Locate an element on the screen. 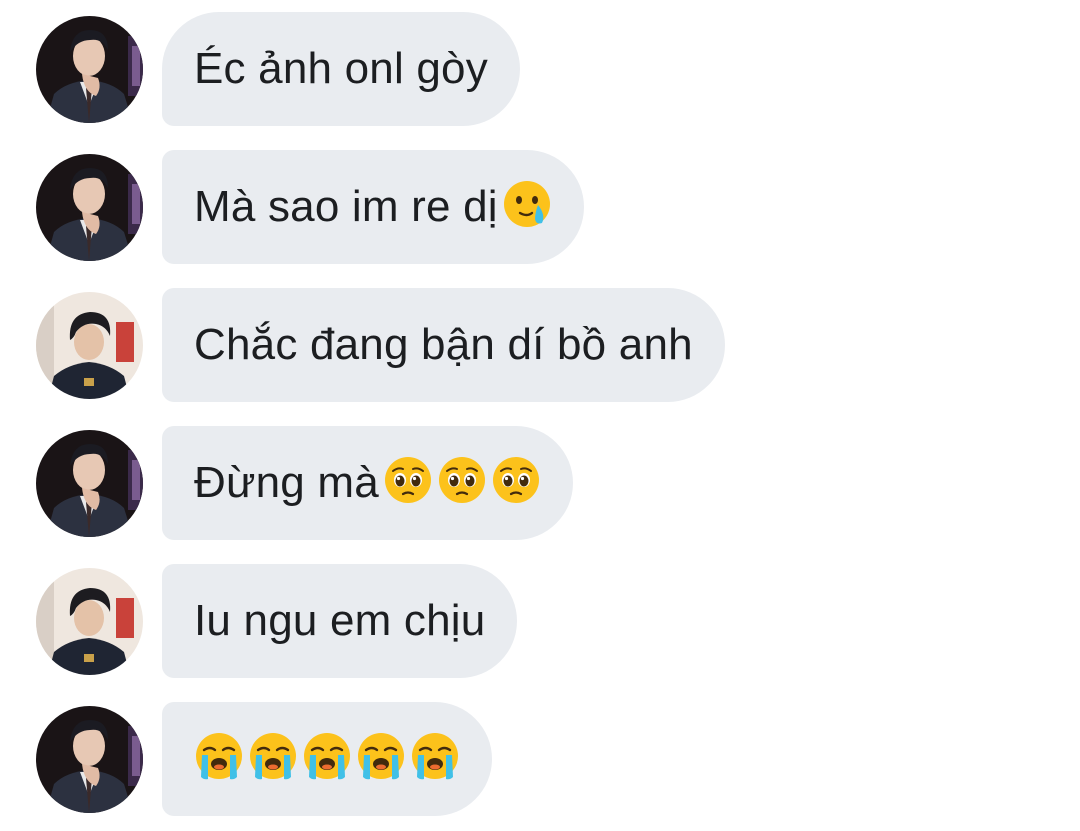  message-row is located at coordinates (540, 759).